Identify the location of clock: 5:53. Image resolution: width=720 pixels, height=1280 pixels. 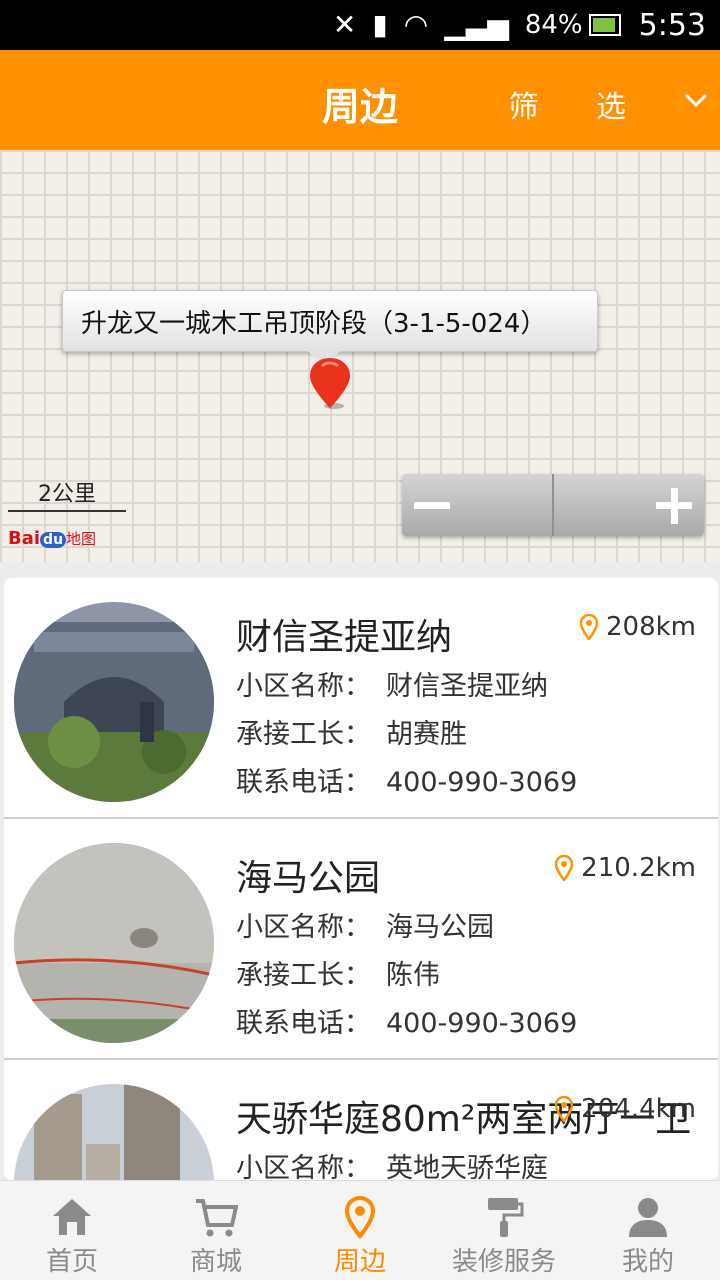
(672, 25).